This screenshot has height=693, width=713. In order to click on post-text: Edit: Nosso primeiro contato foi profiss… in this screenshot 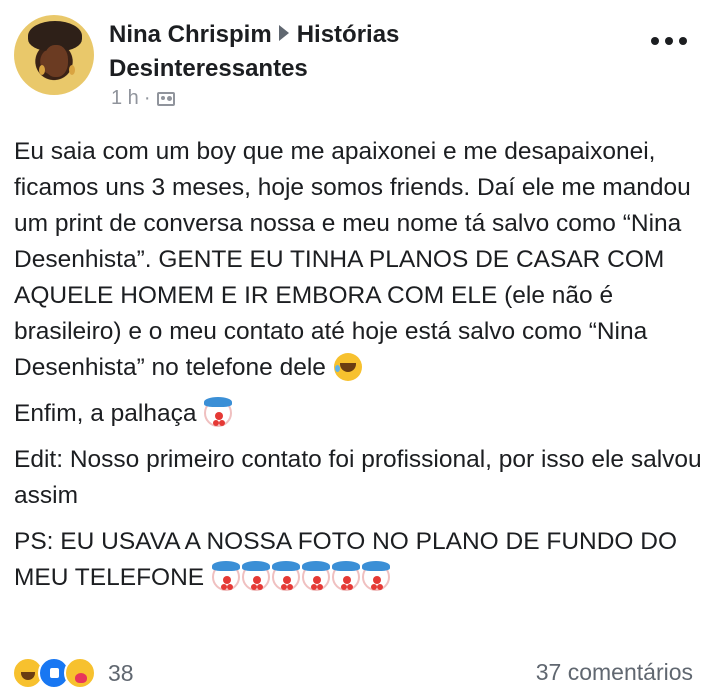, I will do `click(358, 477)`.